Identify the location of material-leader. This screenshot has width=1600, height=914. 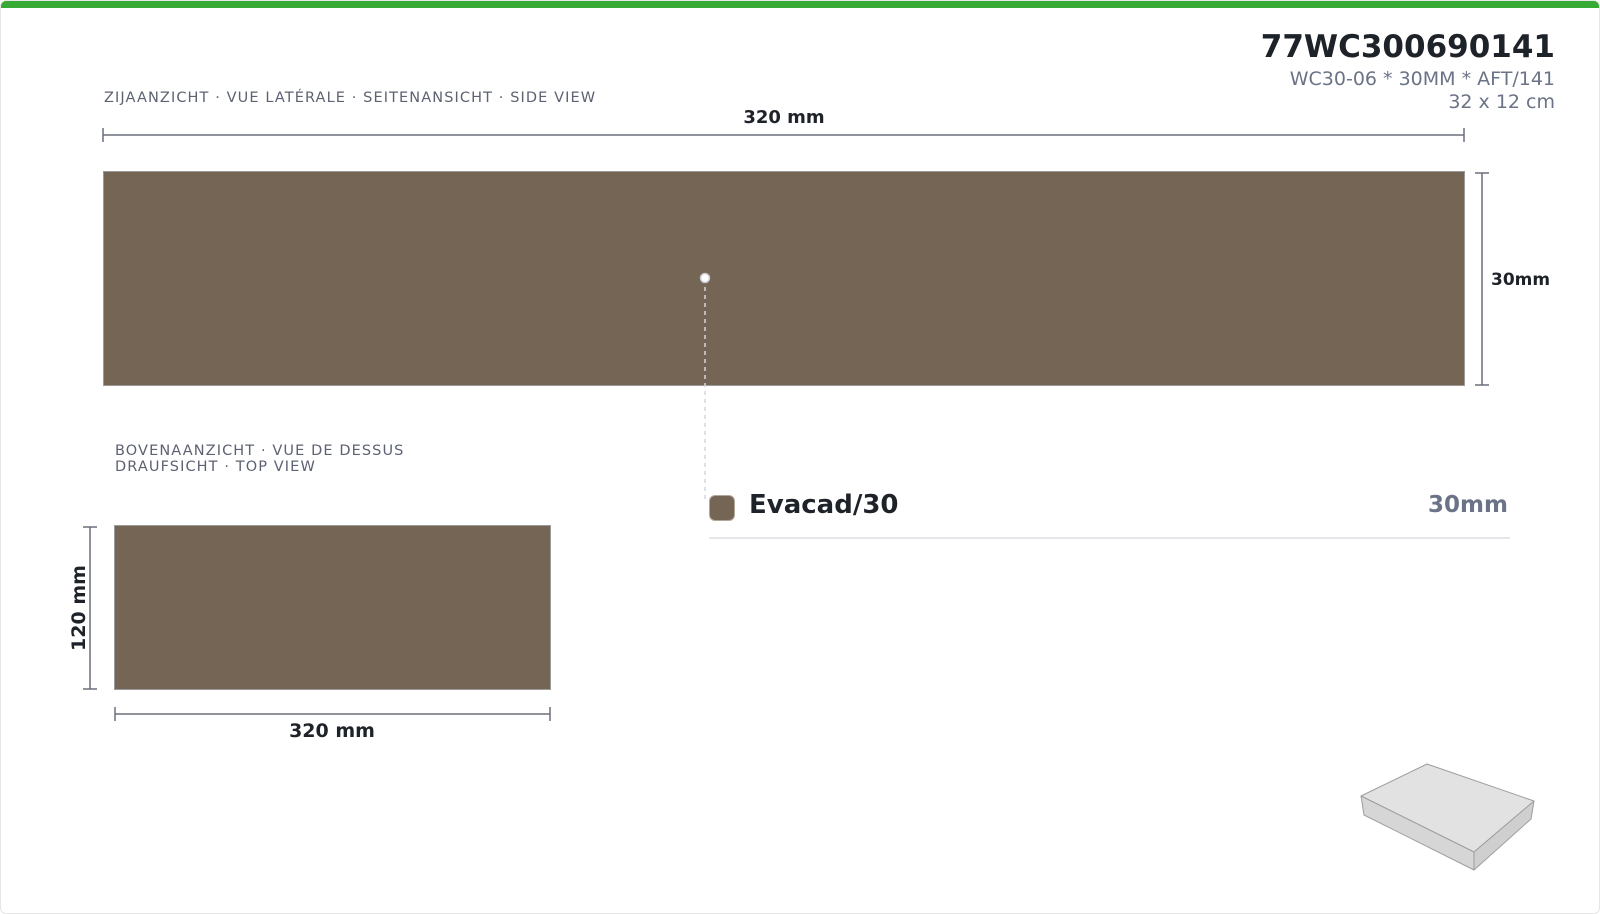
(705, 386).